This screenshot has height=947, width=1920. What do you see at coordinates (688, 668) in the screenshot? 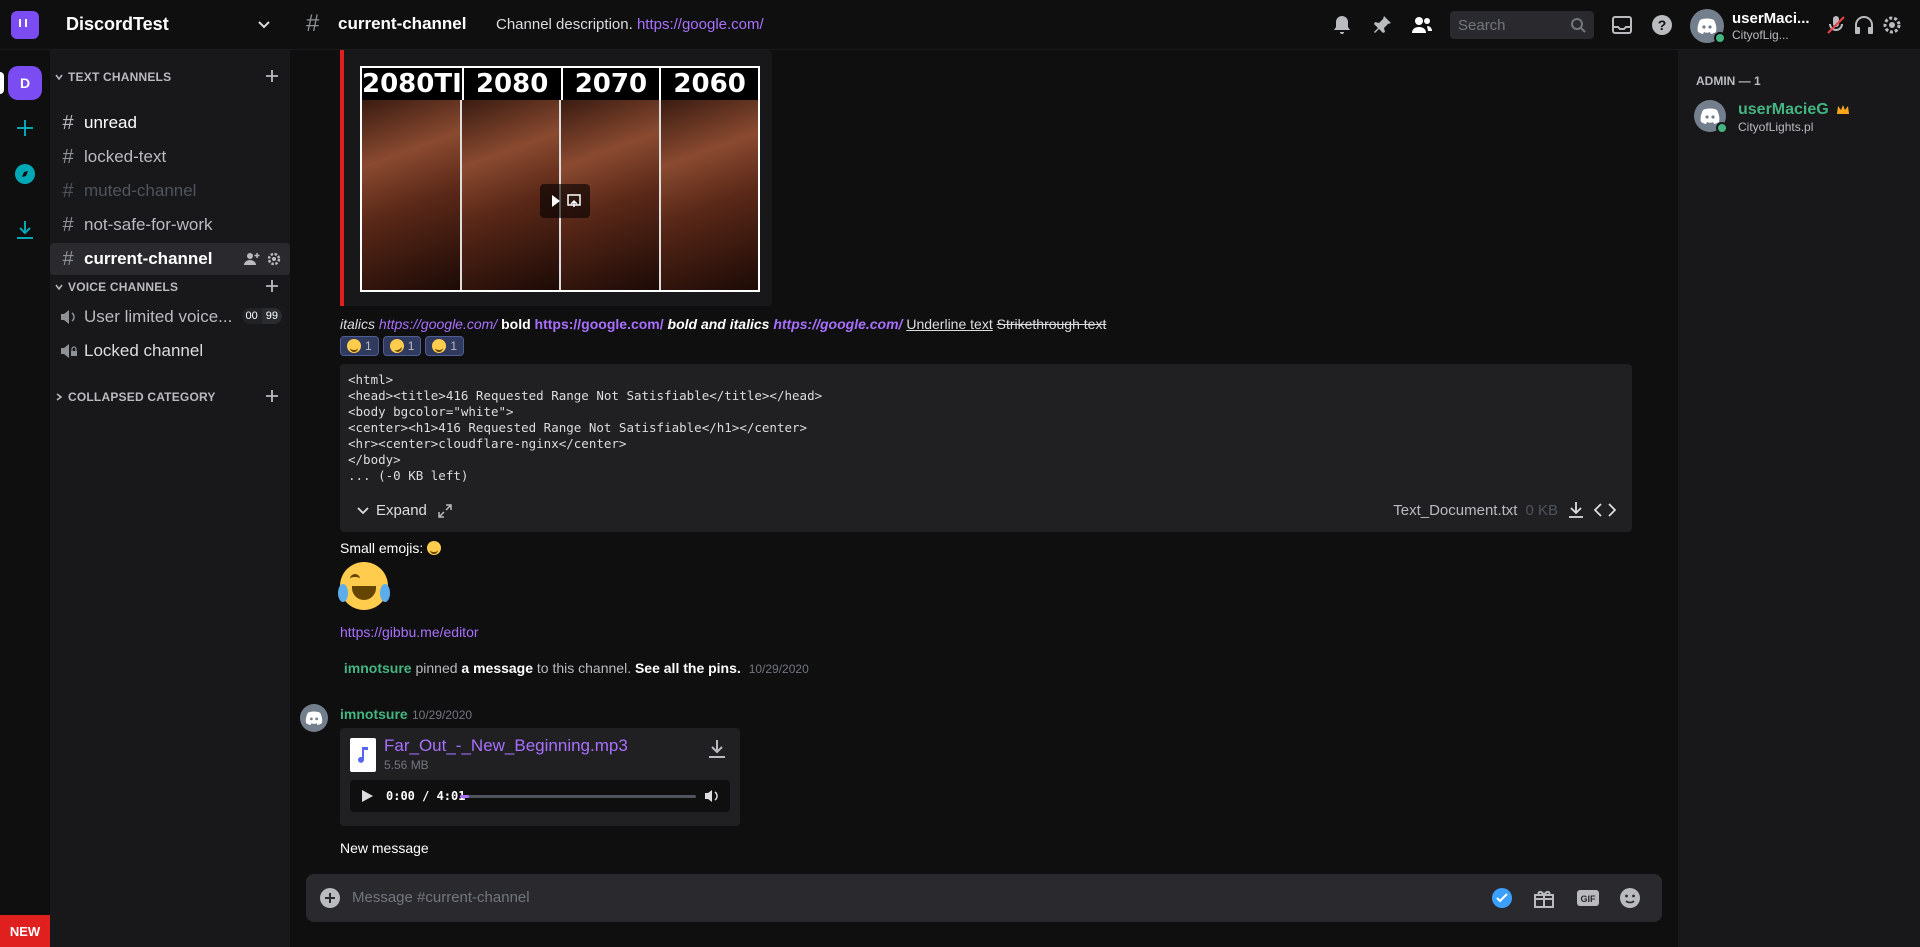
I see `see-pins-link: See all the pins.` at bounding box center [688, 668].